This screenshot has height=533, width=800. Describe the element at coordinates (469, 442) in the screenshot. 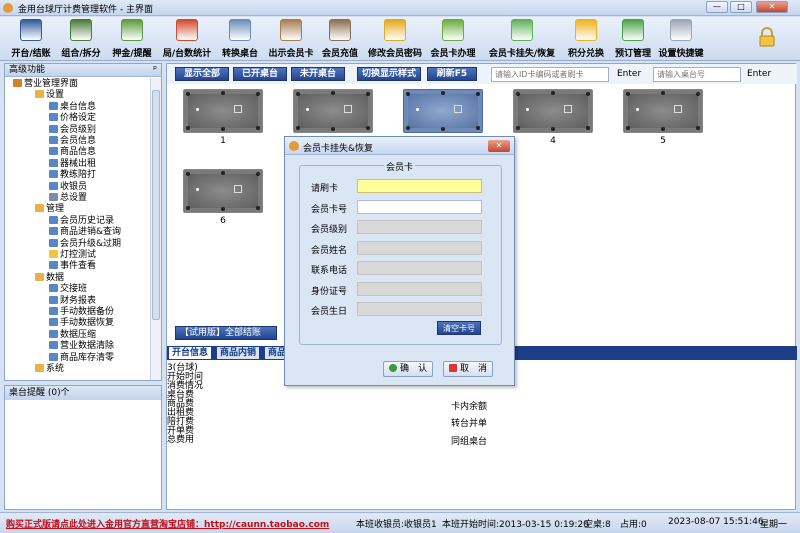

I see `group-tables-label: 同组桌台` at that location.